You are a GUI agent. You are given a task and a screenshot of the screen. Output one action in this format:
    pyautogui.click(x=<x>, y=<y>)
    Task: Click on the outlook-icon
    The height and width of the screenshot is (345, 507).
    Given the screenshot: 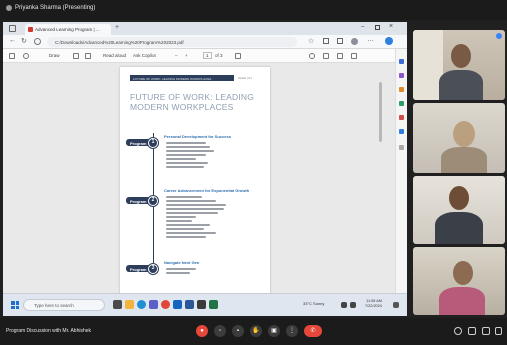 What is the action you would take?
    pyautogui.click(x=177, y=304)
    